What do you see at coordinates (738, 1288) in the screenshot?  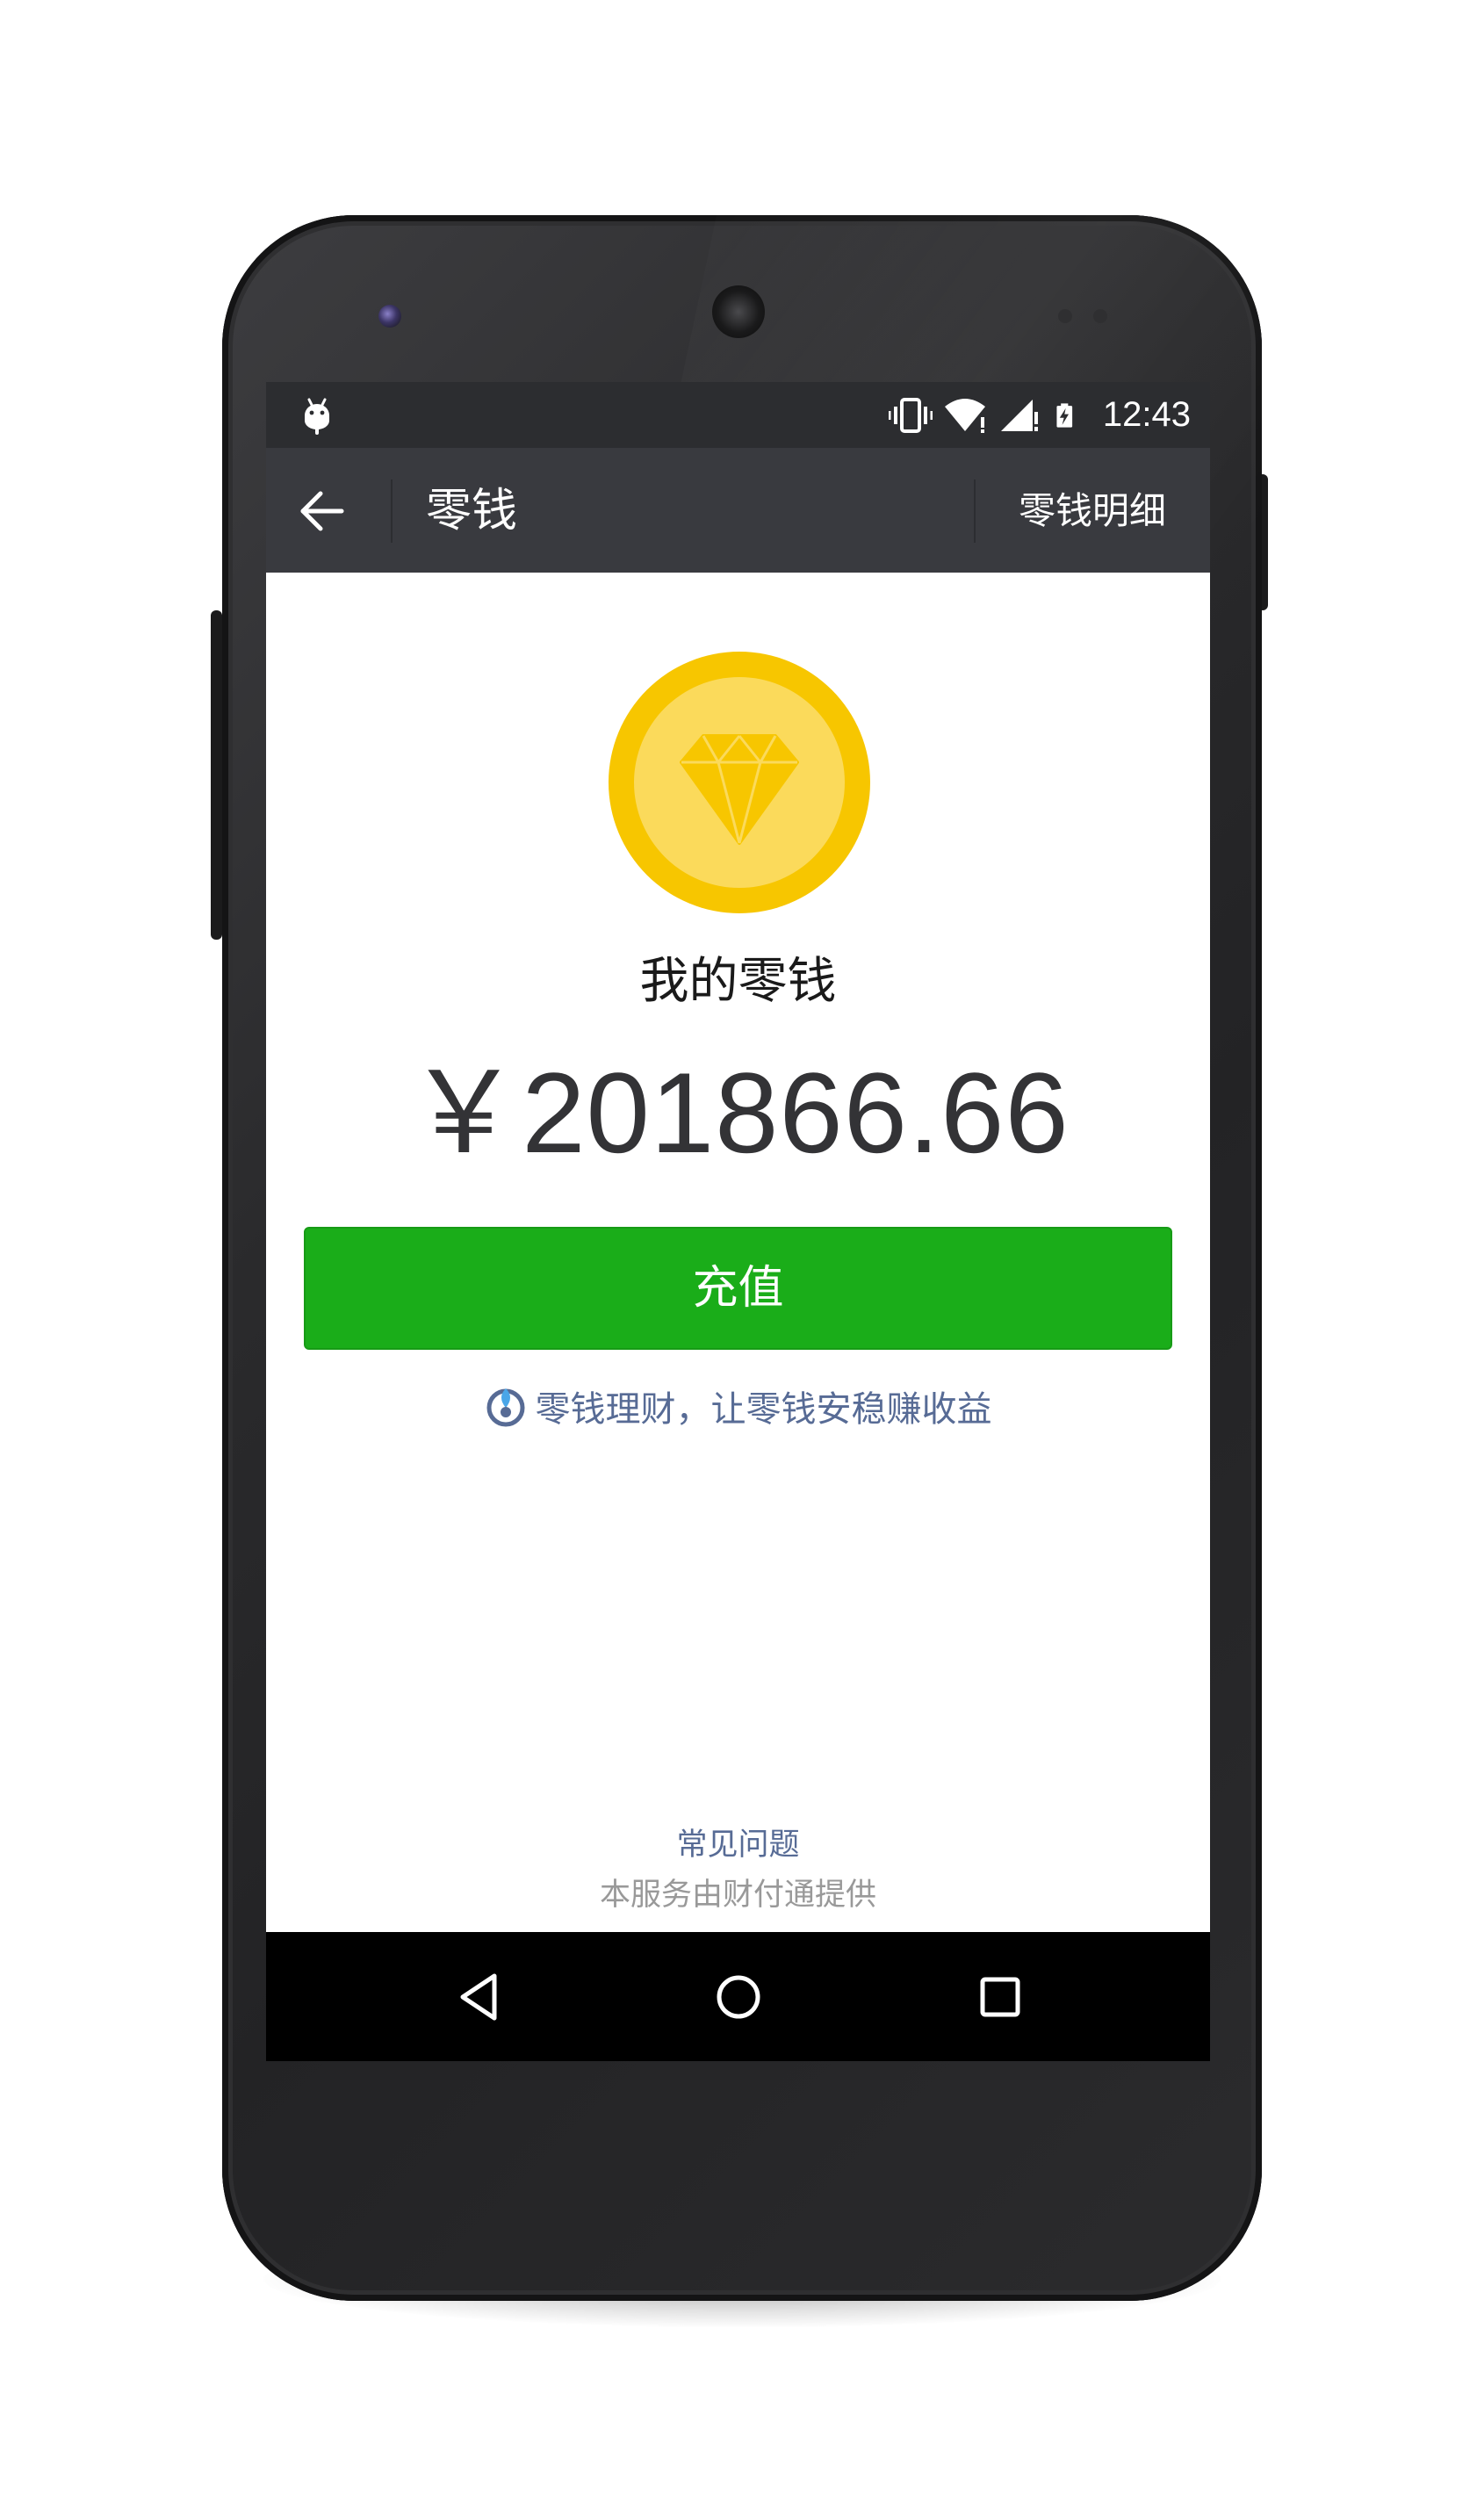 I see `topup-button: 充值` at bounding box center [738, 1288].